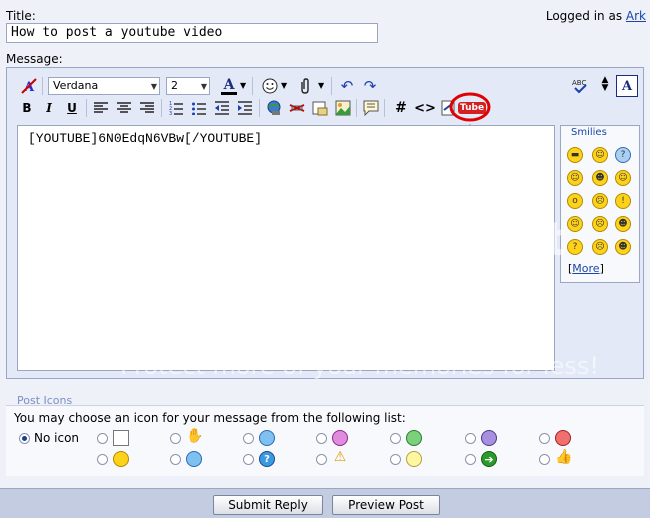 The image size is (650, 518). What do you see at coordinates (401, 108) in the screenshot?
I see `wrap-code-hash-button: #` at bounding box center [401, 108].